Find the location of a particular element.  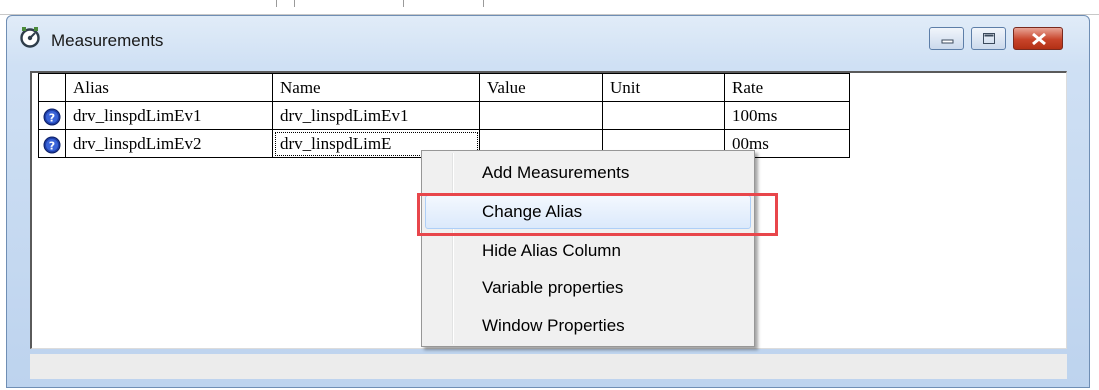

menu-item-window-properties: Window Properties is located at coordinates (588, 326).